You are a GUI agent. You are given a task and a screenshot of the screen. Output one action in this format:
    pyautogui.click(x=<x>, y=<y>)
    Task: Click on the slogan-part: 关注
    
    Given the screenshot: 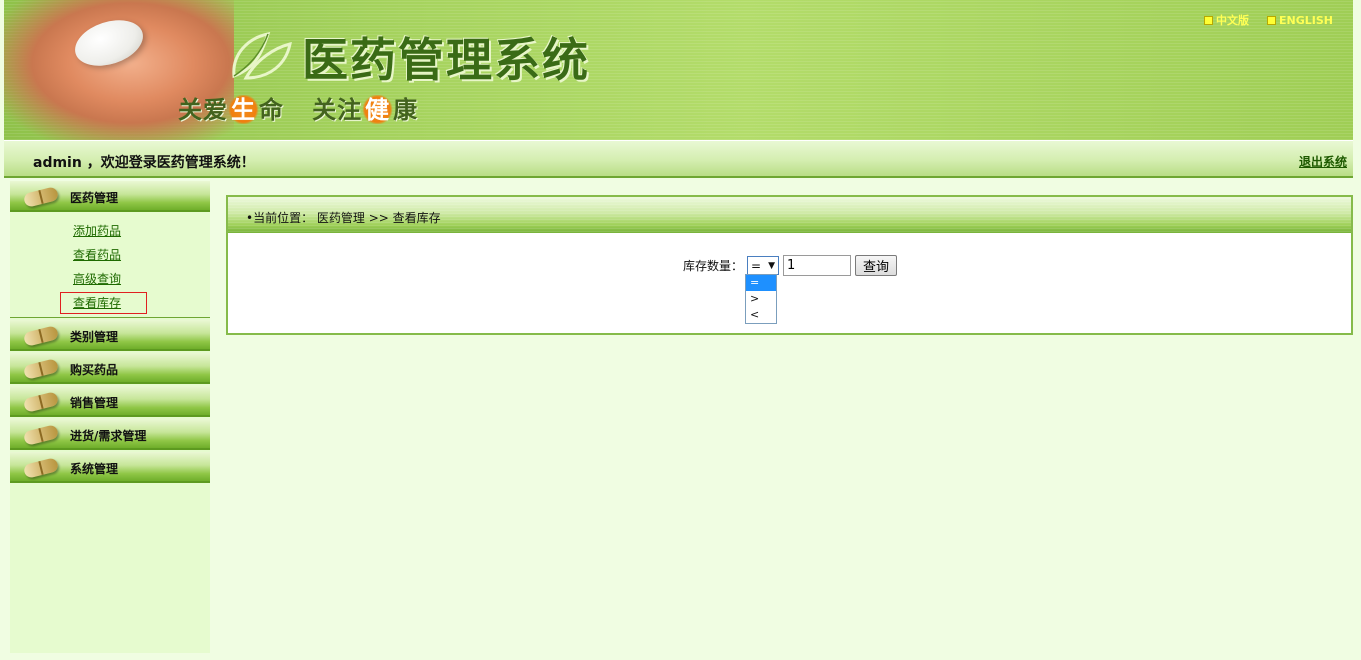 What is the action you would take?
    pyautogui.click(x=337, y=109)
    